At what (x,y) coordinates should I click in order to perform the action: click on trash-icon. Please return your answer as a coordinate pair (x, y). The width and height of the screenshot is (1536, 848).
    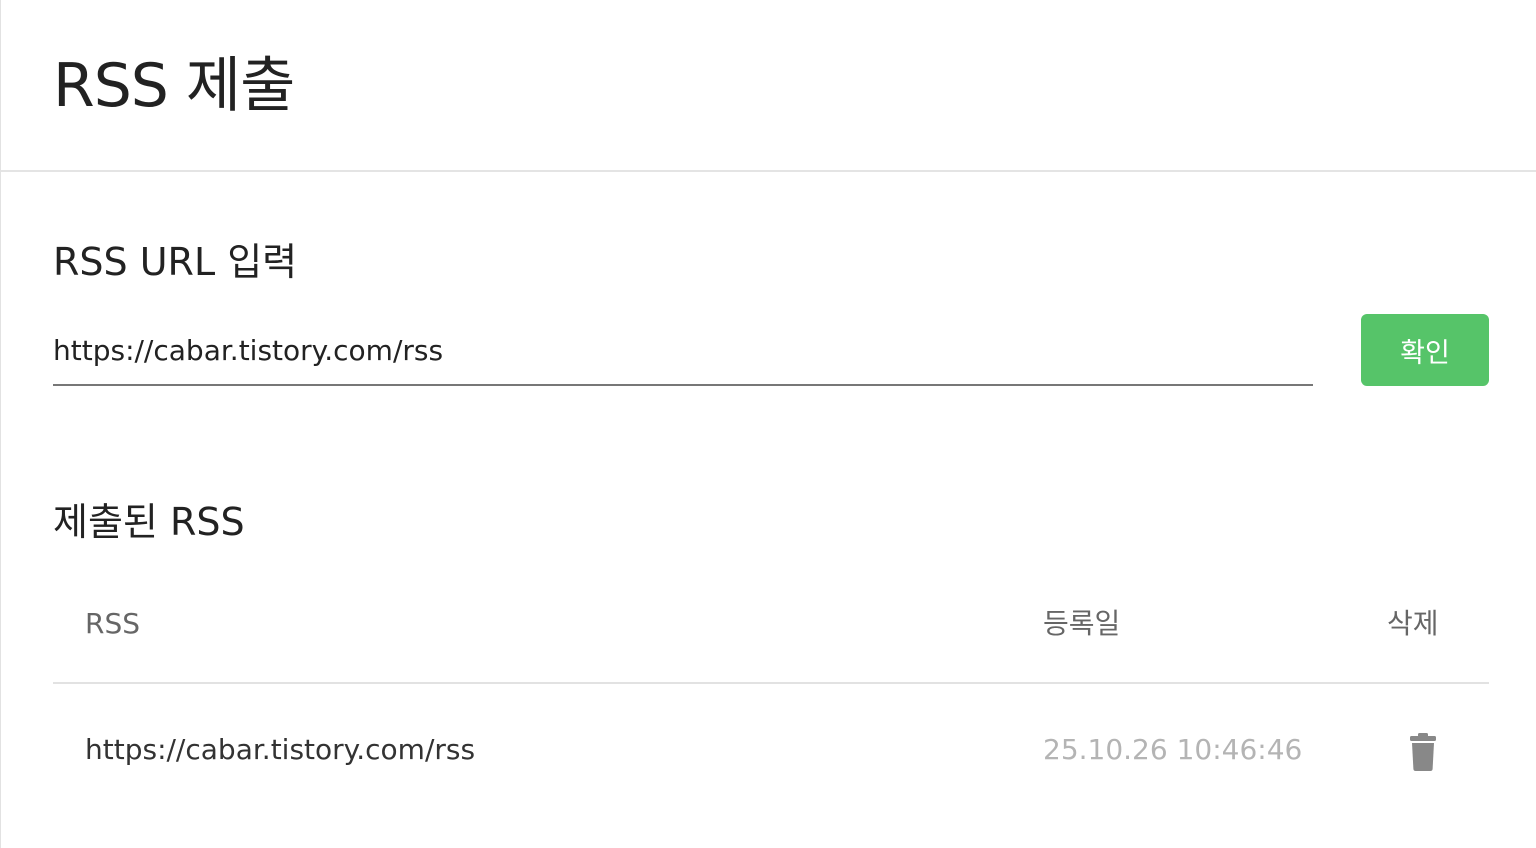
    Looking at the image, I should click on (1423, 752).